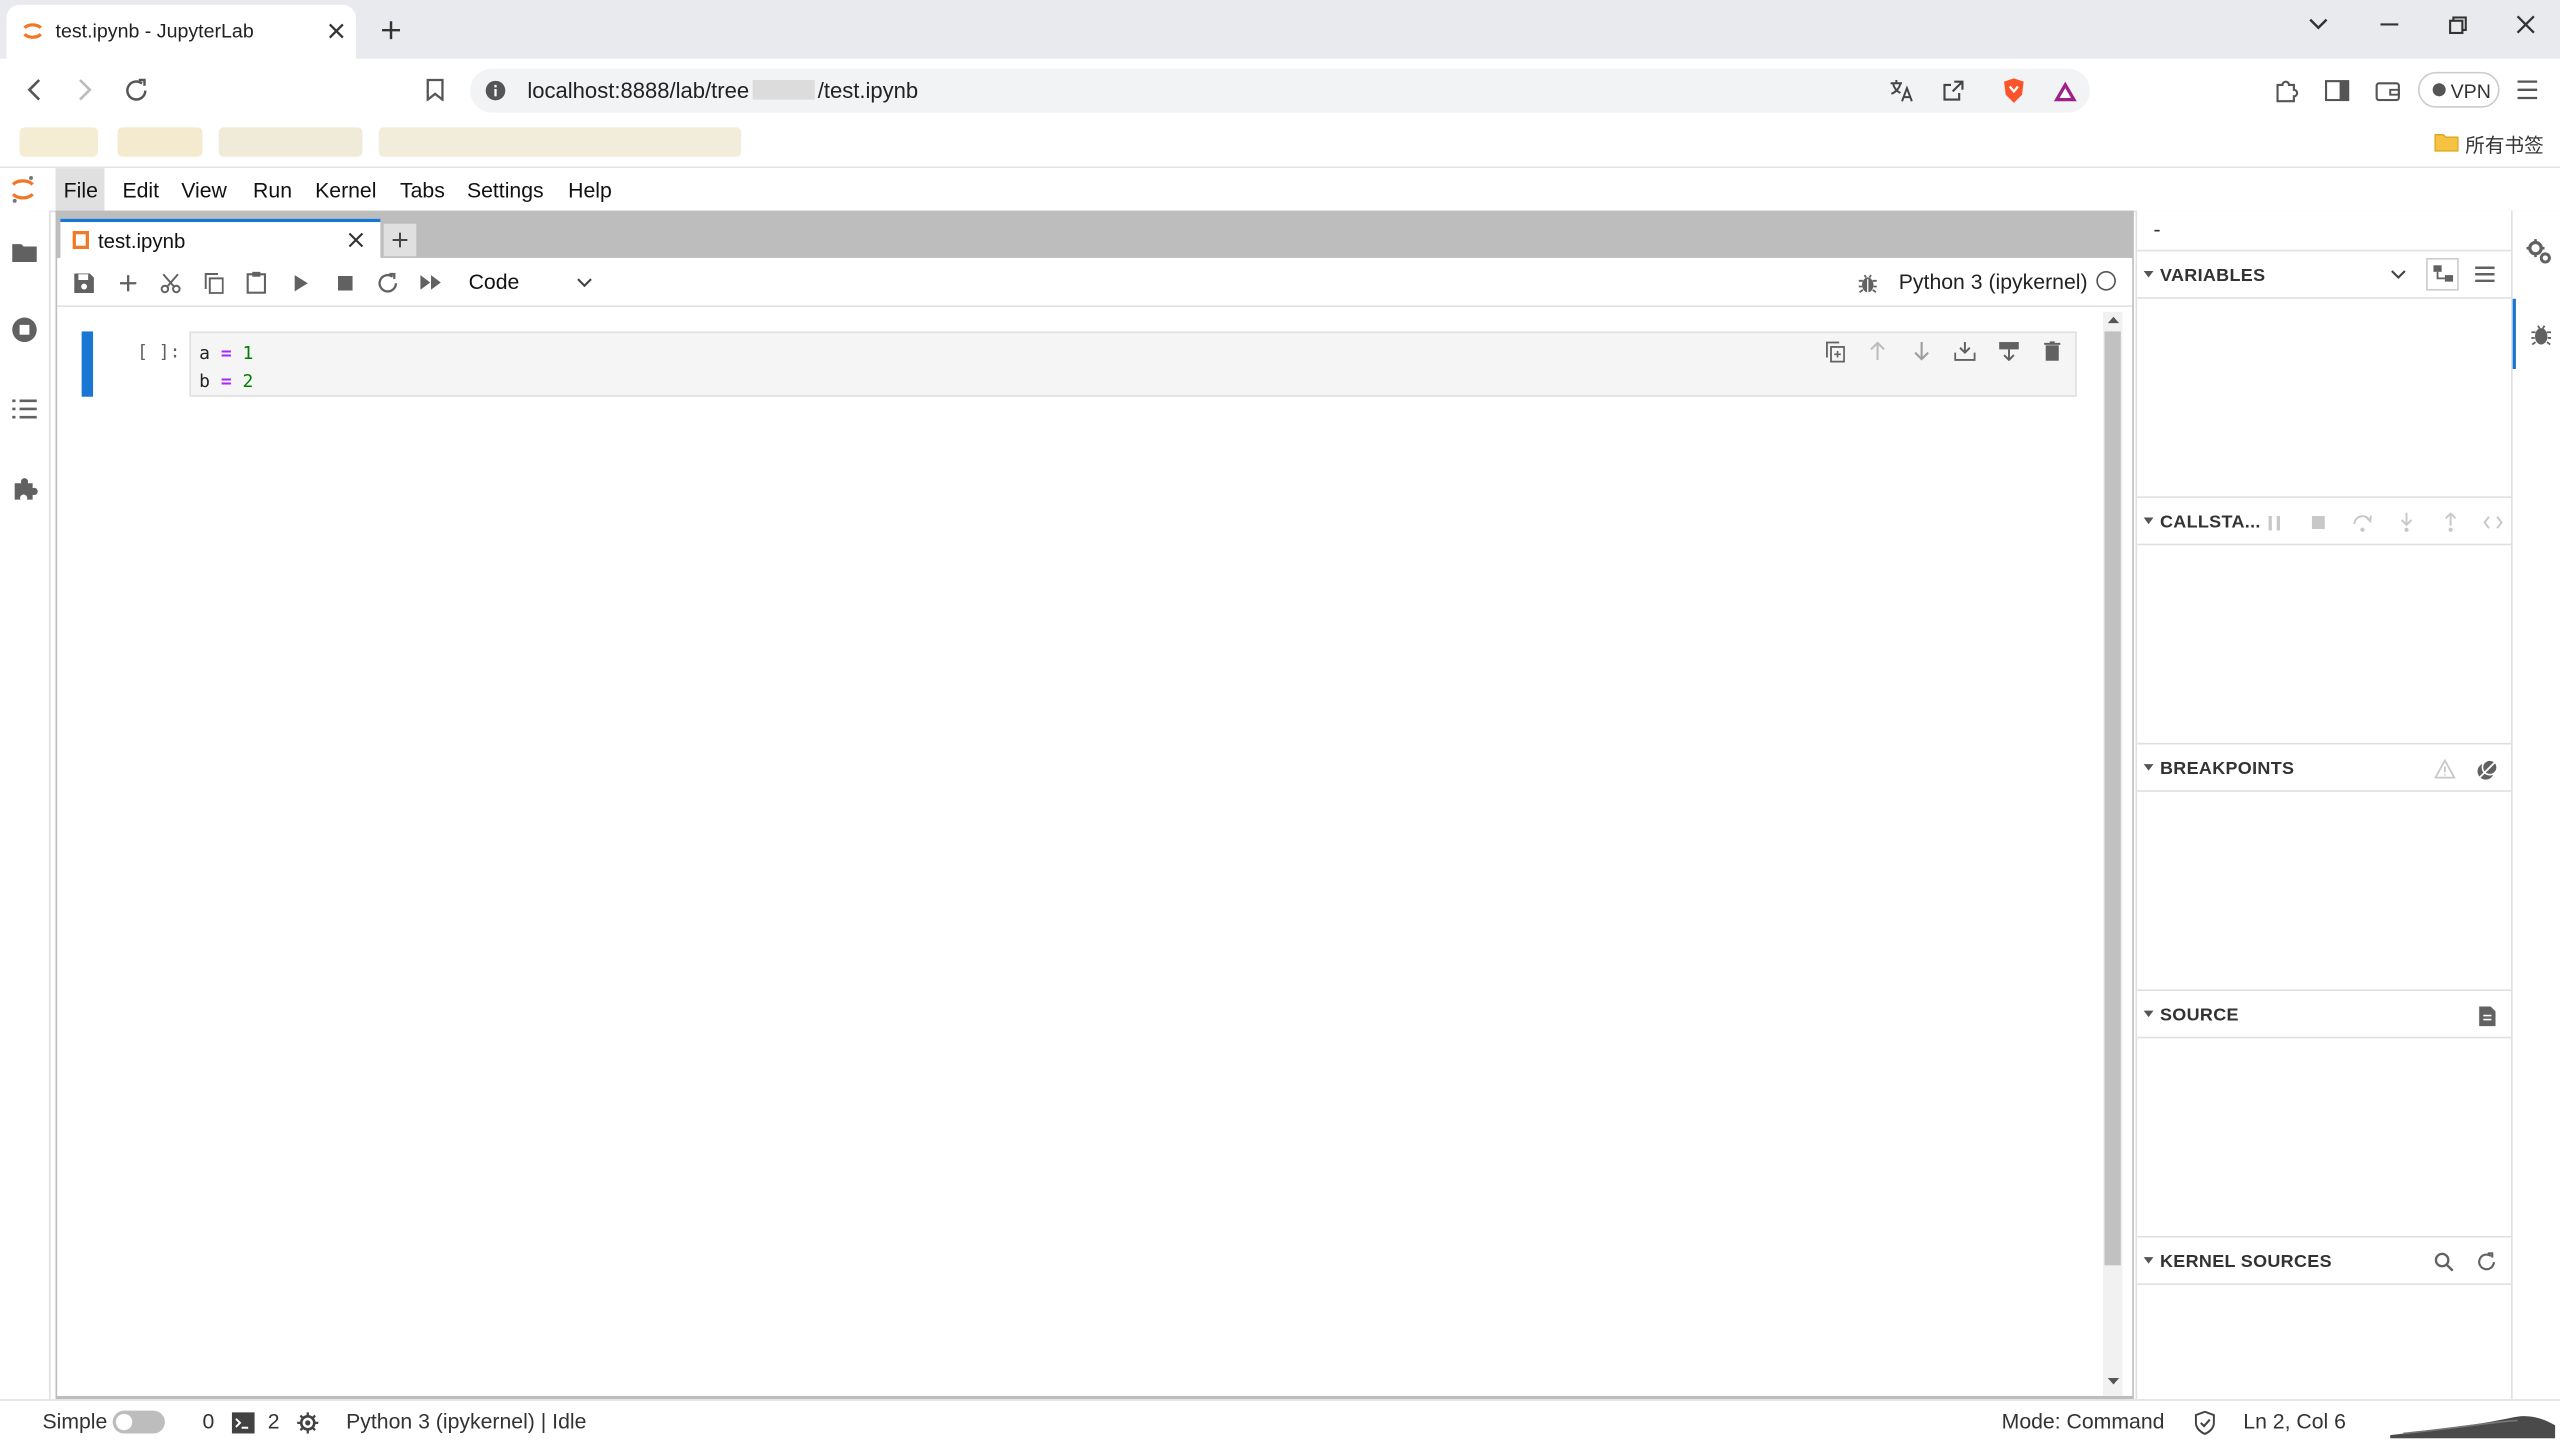  I want to click on code-cell-editor: a = 1 b = 2, so click(1133, 364).